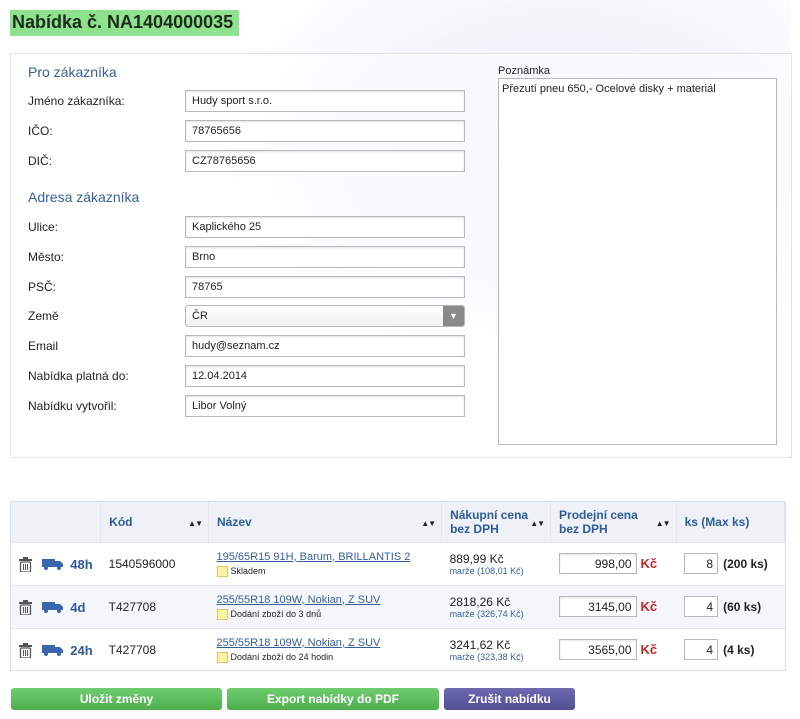 The width and height of the screenshot is (800, 719). I want to click on email-field: hudy@seznam.cz, so click(325, 346).